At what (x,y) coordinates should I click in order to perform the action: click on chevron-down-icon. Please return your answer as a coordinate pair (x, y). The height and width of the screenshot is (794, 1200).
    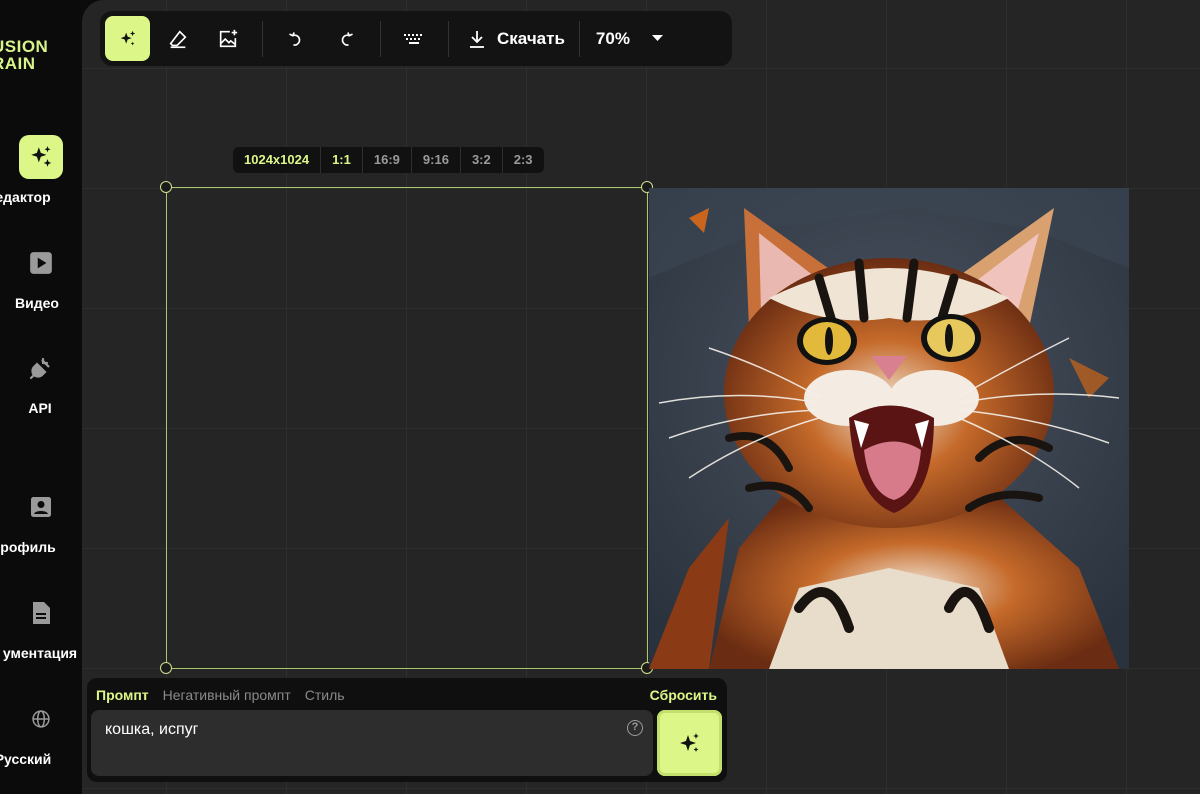
    Looking at the image, I should click on (657, 38).